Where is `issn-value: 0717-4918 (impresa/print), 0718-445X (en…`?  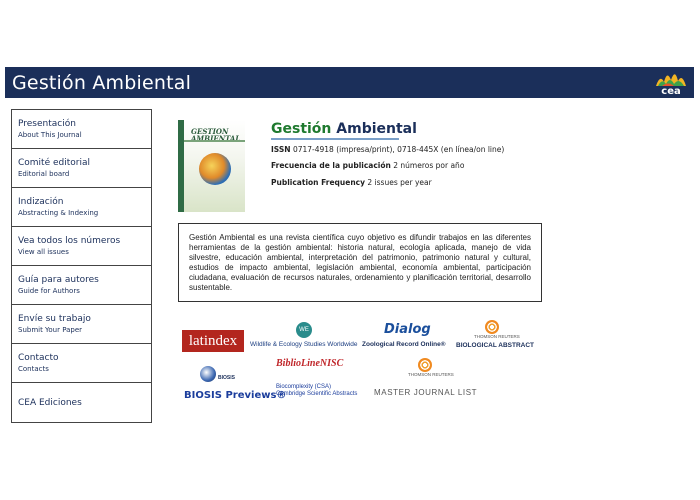 issn-value: 0717-4918 (impresa/print), 0718-445X (en… is located at coordinates (398, 149).